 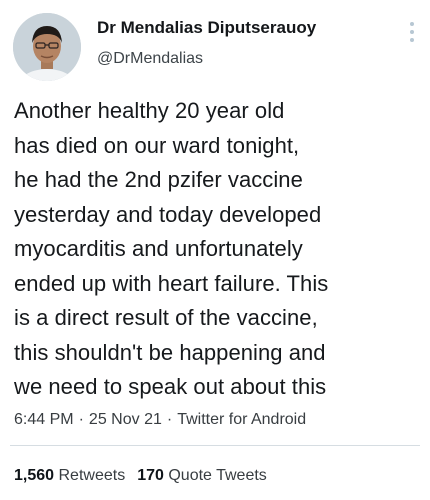 What do you see at coordinates (92, 475) in the screenshot?
I see `retweets-label: Retweets` at bounding box center [92, 475].